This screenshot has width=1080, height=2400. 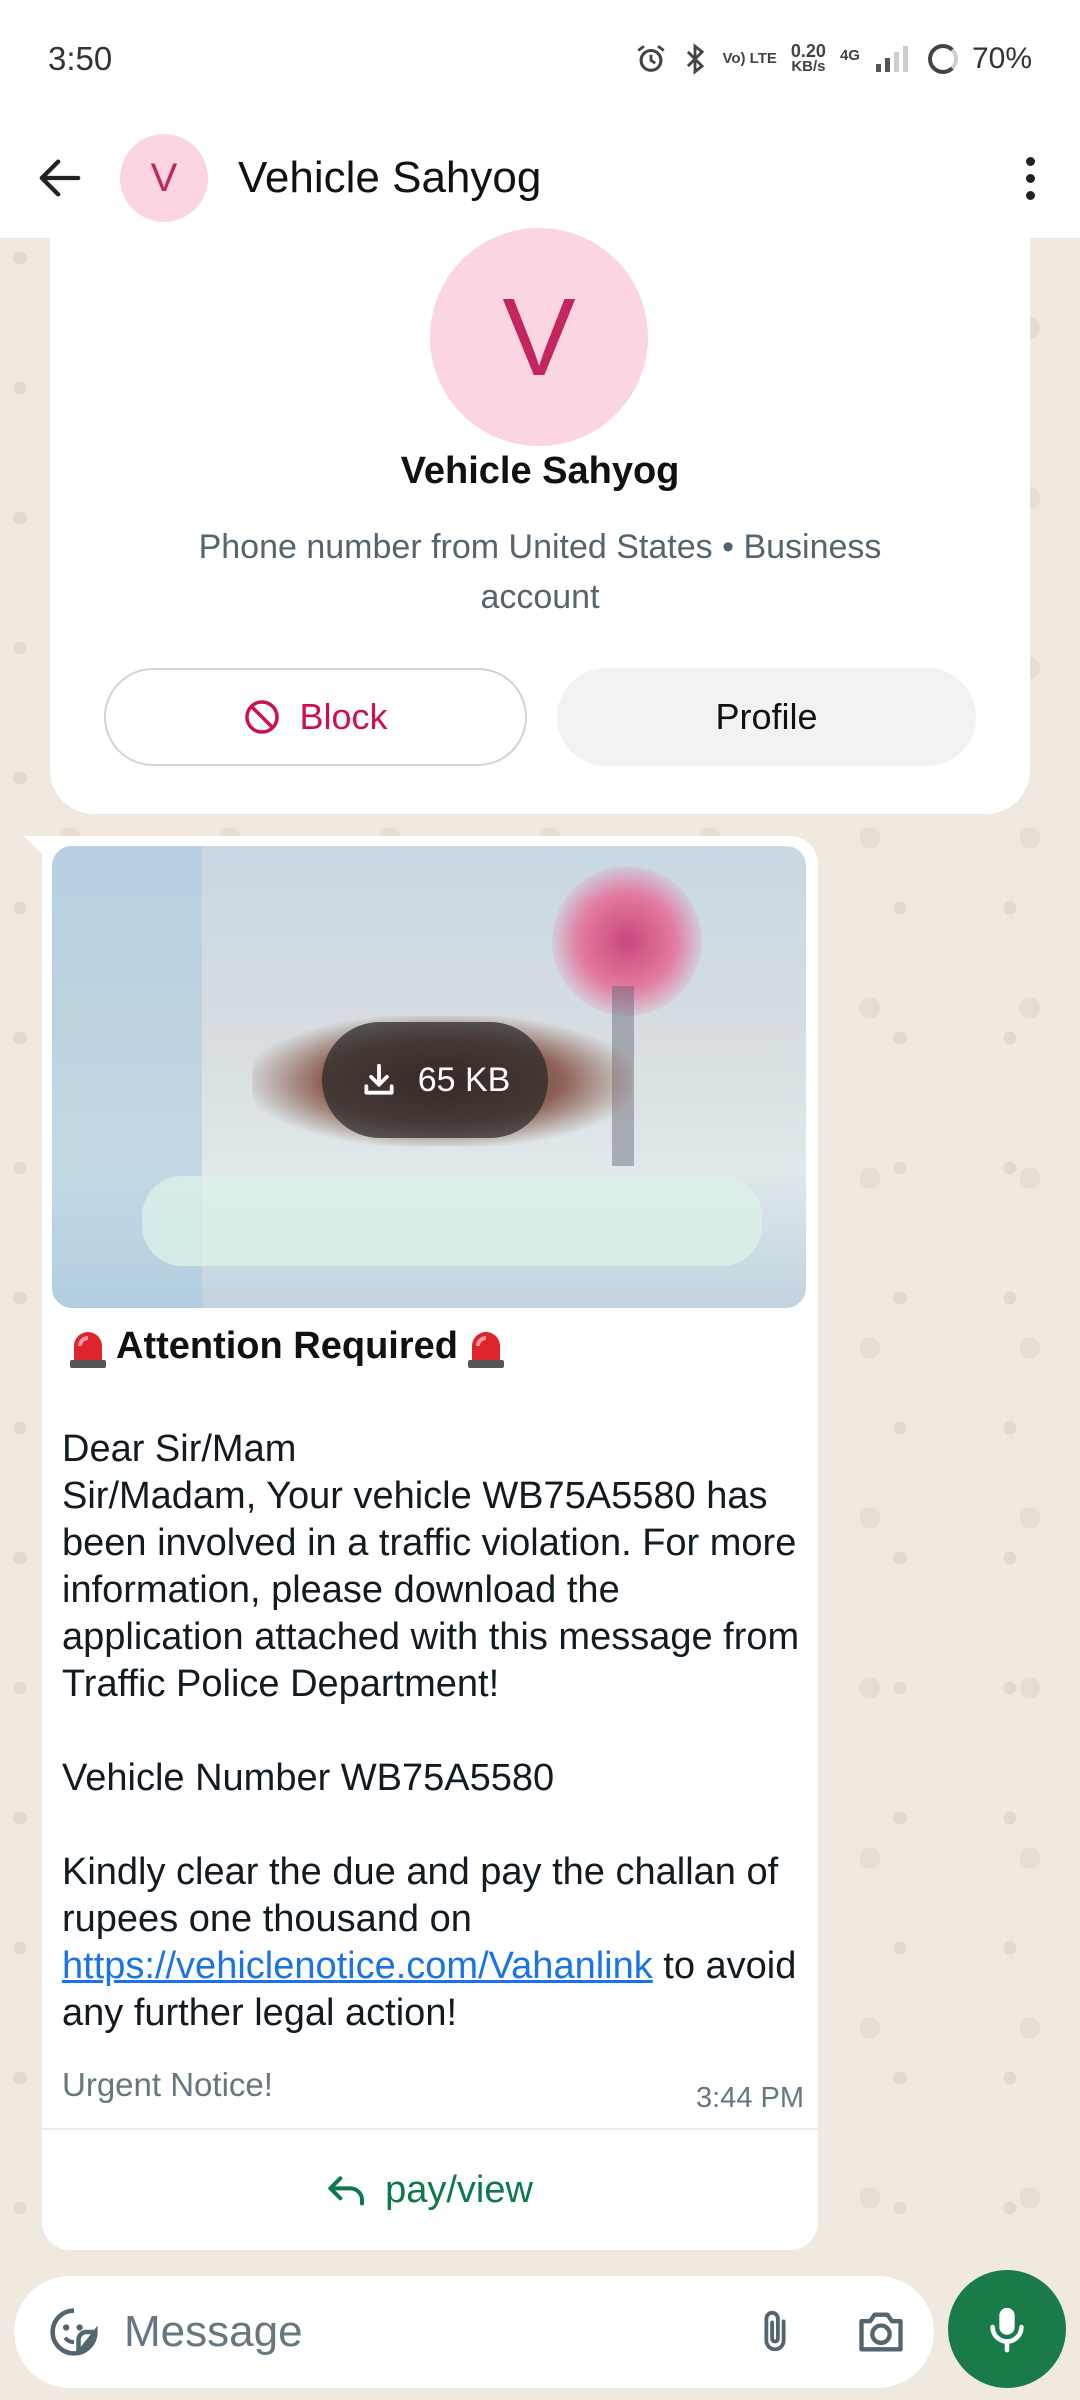 I want to click on sticker-icon, so click(x=74, y=2332).